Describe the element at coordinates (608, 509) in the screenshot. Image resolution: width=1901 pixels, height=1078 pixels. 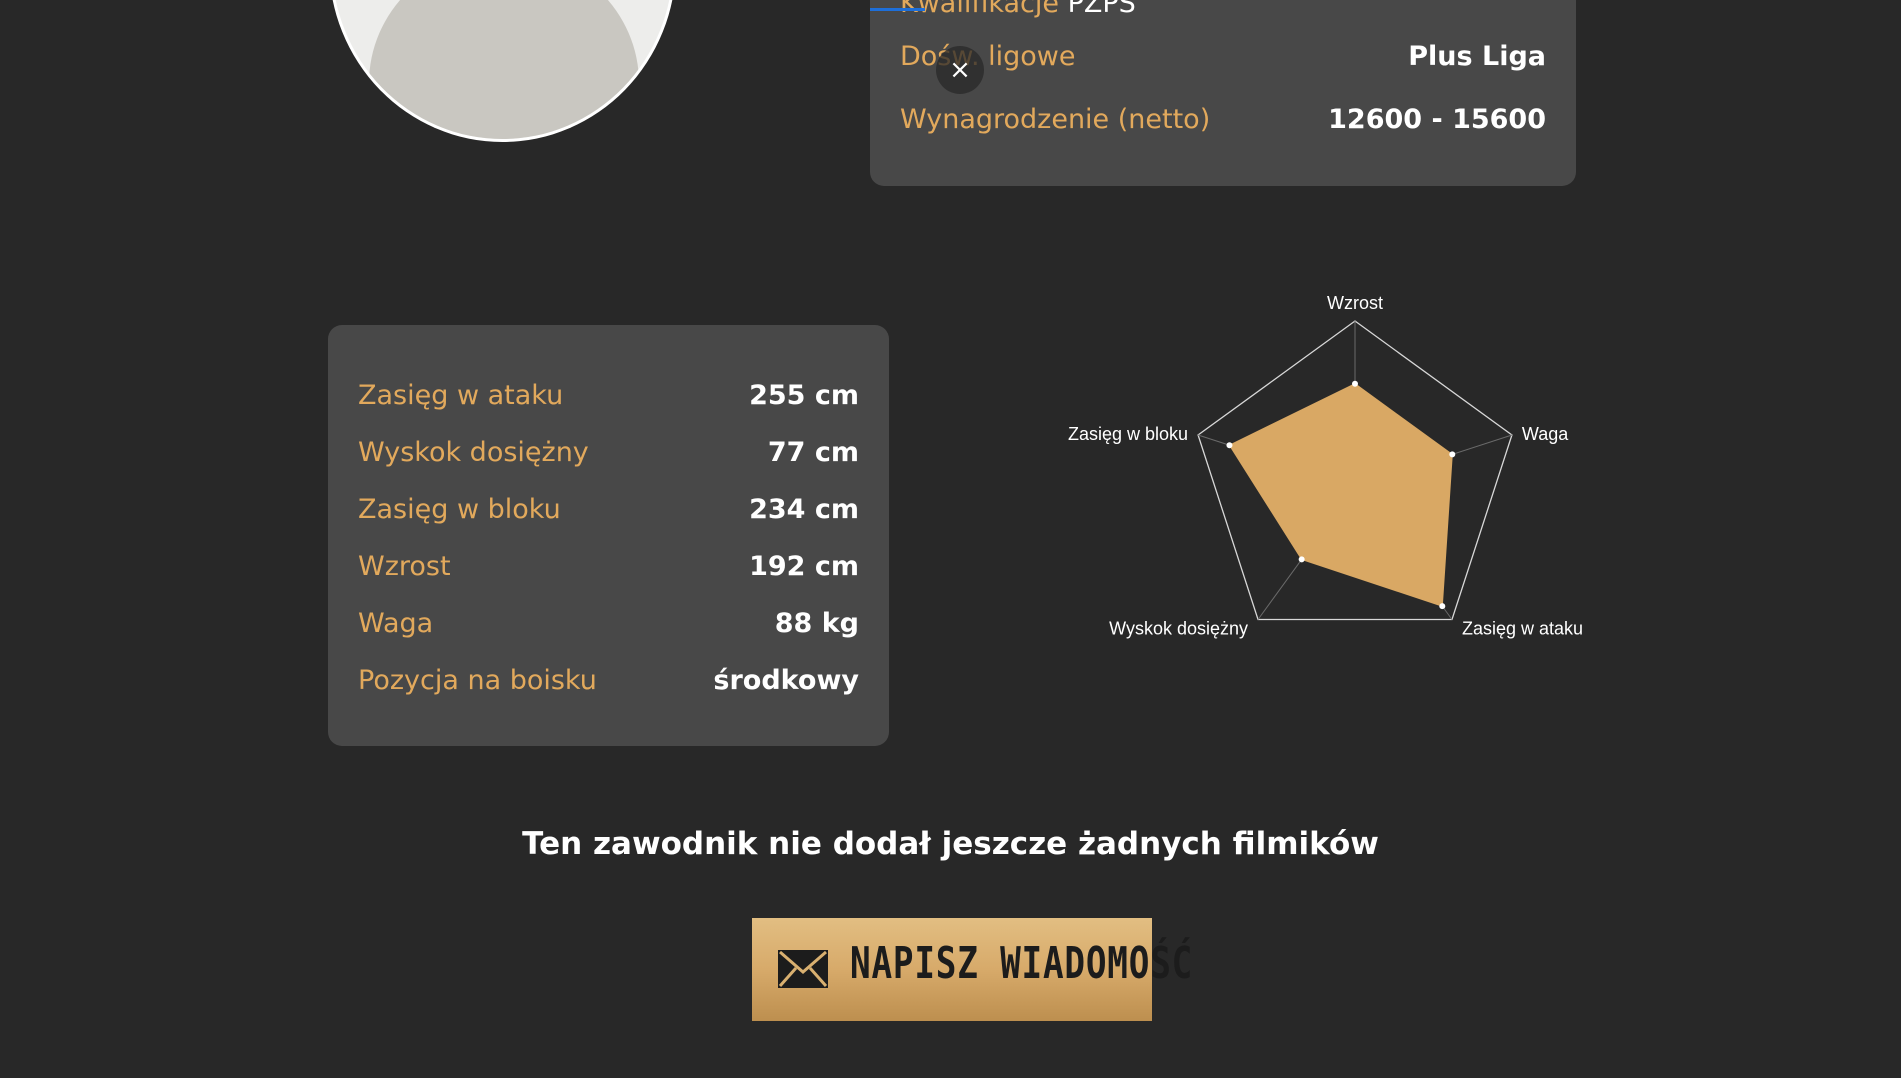
I see `stat-row-block-reach: Zasięg w bloku 234 cm` at that location.